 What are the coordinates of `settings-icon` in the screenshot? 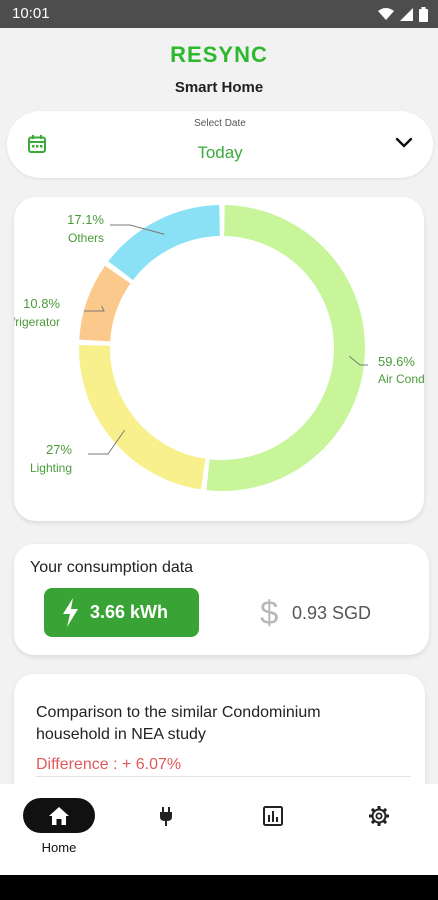 It's located at (379, 816).